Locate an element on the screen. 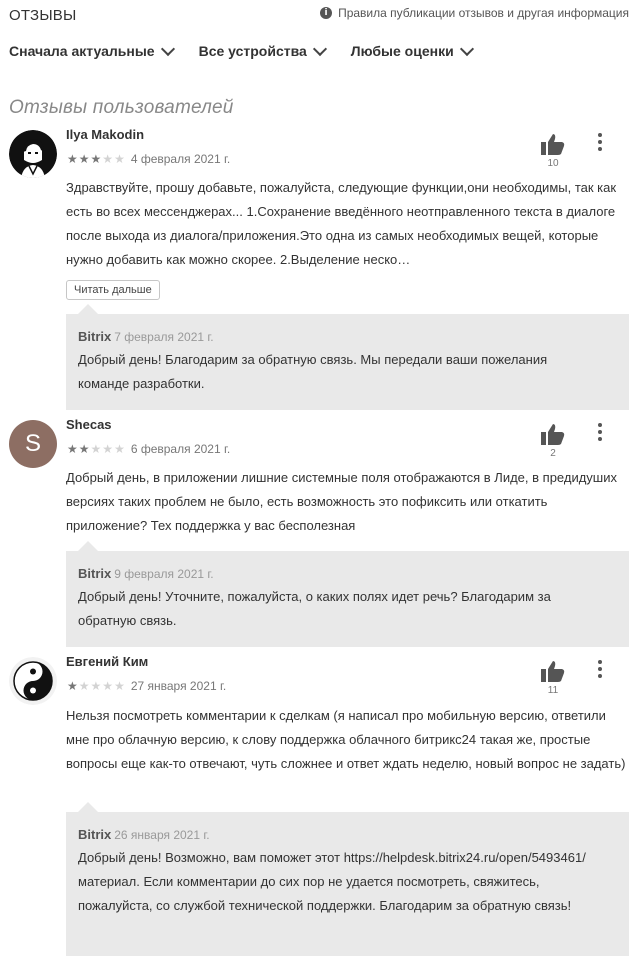 The width and height of the screenshot is (641, 960). device-filter-label: Все устройства is located at coordinates (252, 51).